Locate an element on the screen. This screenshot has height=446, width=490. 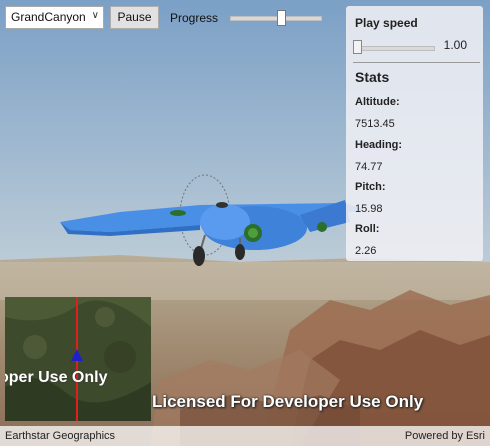
progress-label: Progress is located at coordinates (194, 18).